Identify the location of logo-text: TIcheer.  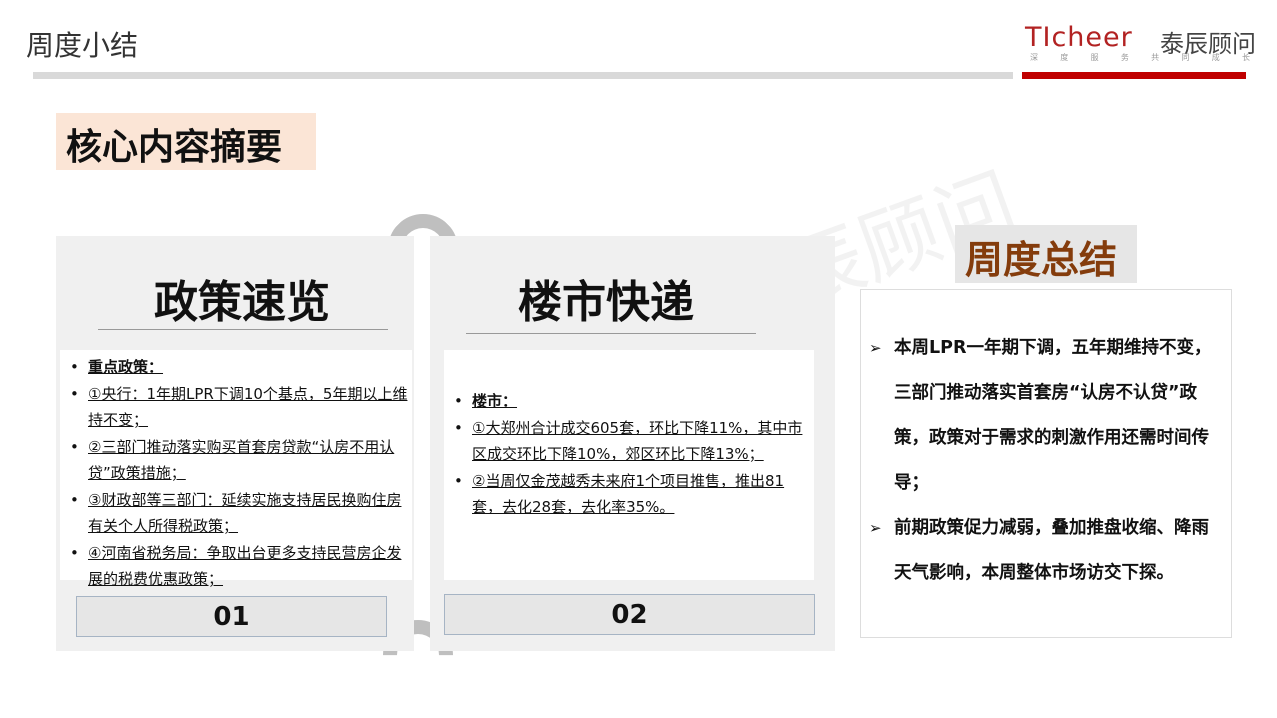
(1079, 37).